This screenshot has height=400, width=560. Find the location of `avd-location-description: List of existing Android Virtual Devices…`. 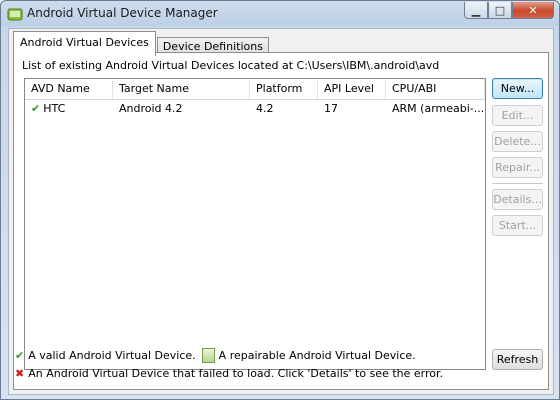

avd-location-description: List of existing Android Virtual Devices… is located at coordinates (231, 65).